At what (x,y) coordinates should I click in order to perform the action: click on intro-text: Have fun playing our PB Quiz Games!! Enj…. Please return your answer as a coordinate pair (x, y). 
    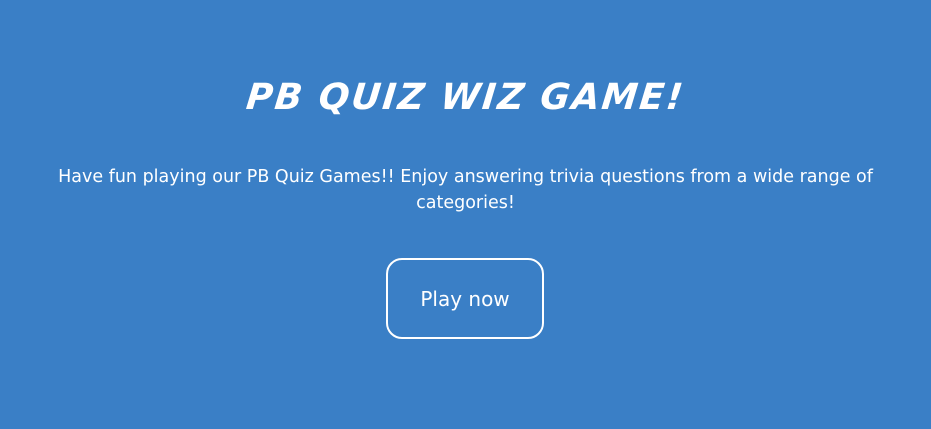
    Looking at the image, I should click on (465, 190).